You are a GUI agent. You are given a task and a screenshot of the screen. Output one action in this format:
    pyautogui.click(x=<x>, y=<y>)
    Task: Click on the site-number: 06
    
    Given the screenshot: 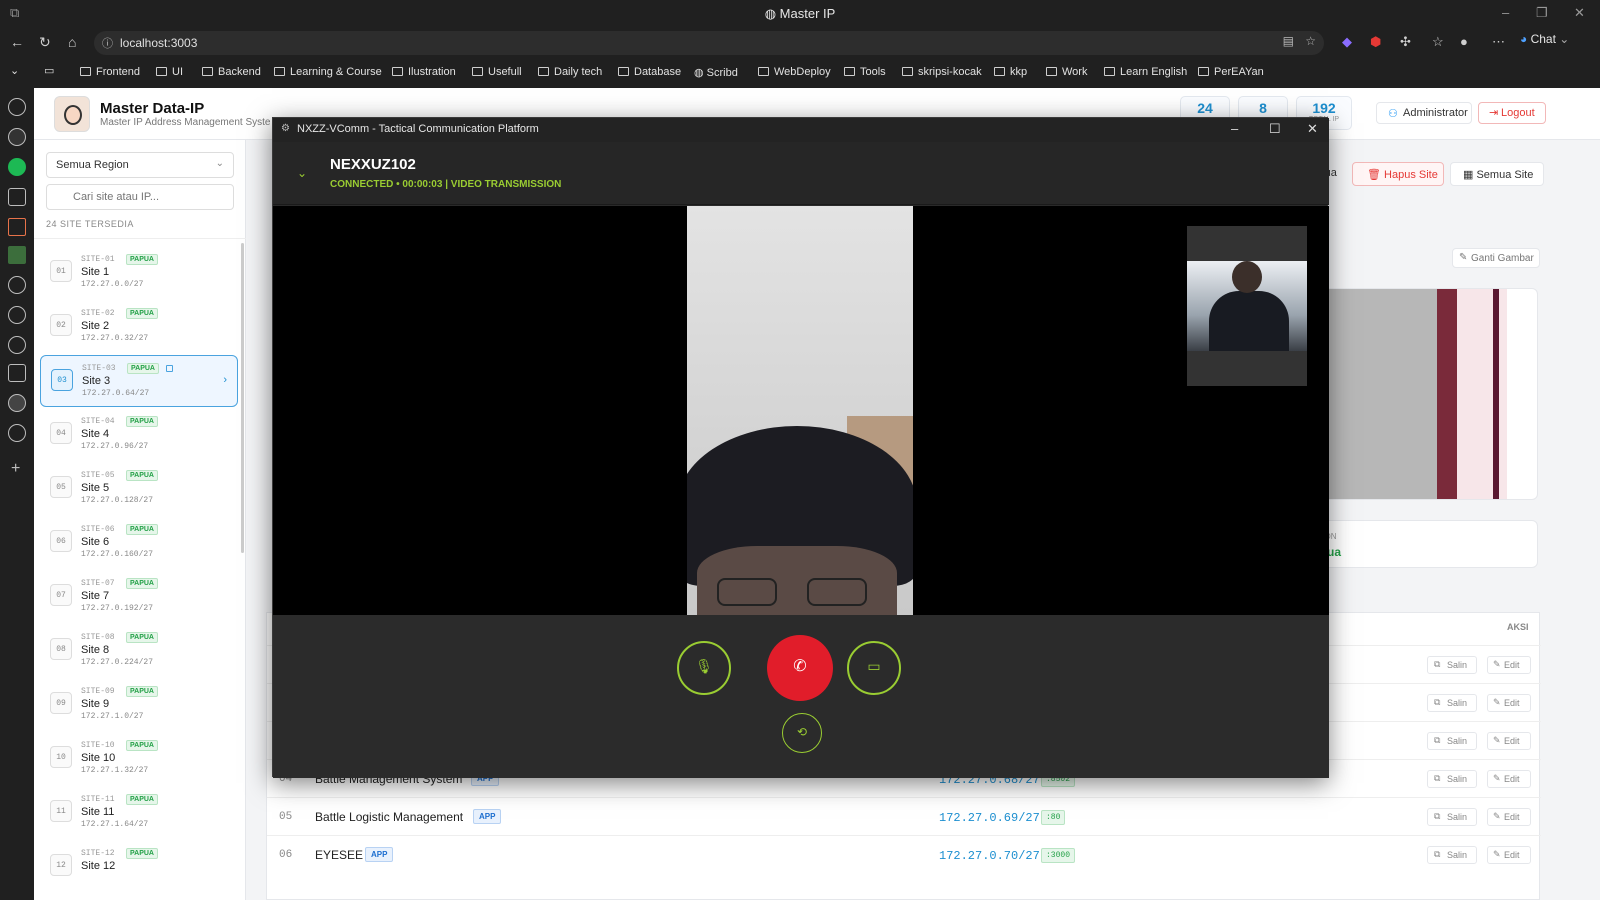 What is the action you would take?
    pyautogui.click(x=61, y=541)
    